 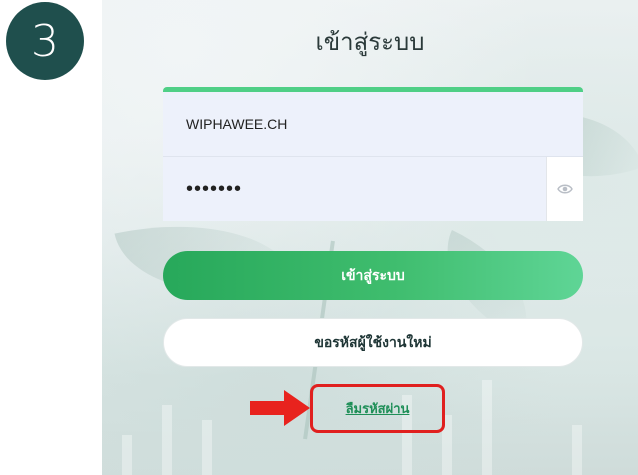 What do you see at coordinates (373, 189) in the screenshot?
I see `password-field: •••••••` at bounding box center [373, 189].